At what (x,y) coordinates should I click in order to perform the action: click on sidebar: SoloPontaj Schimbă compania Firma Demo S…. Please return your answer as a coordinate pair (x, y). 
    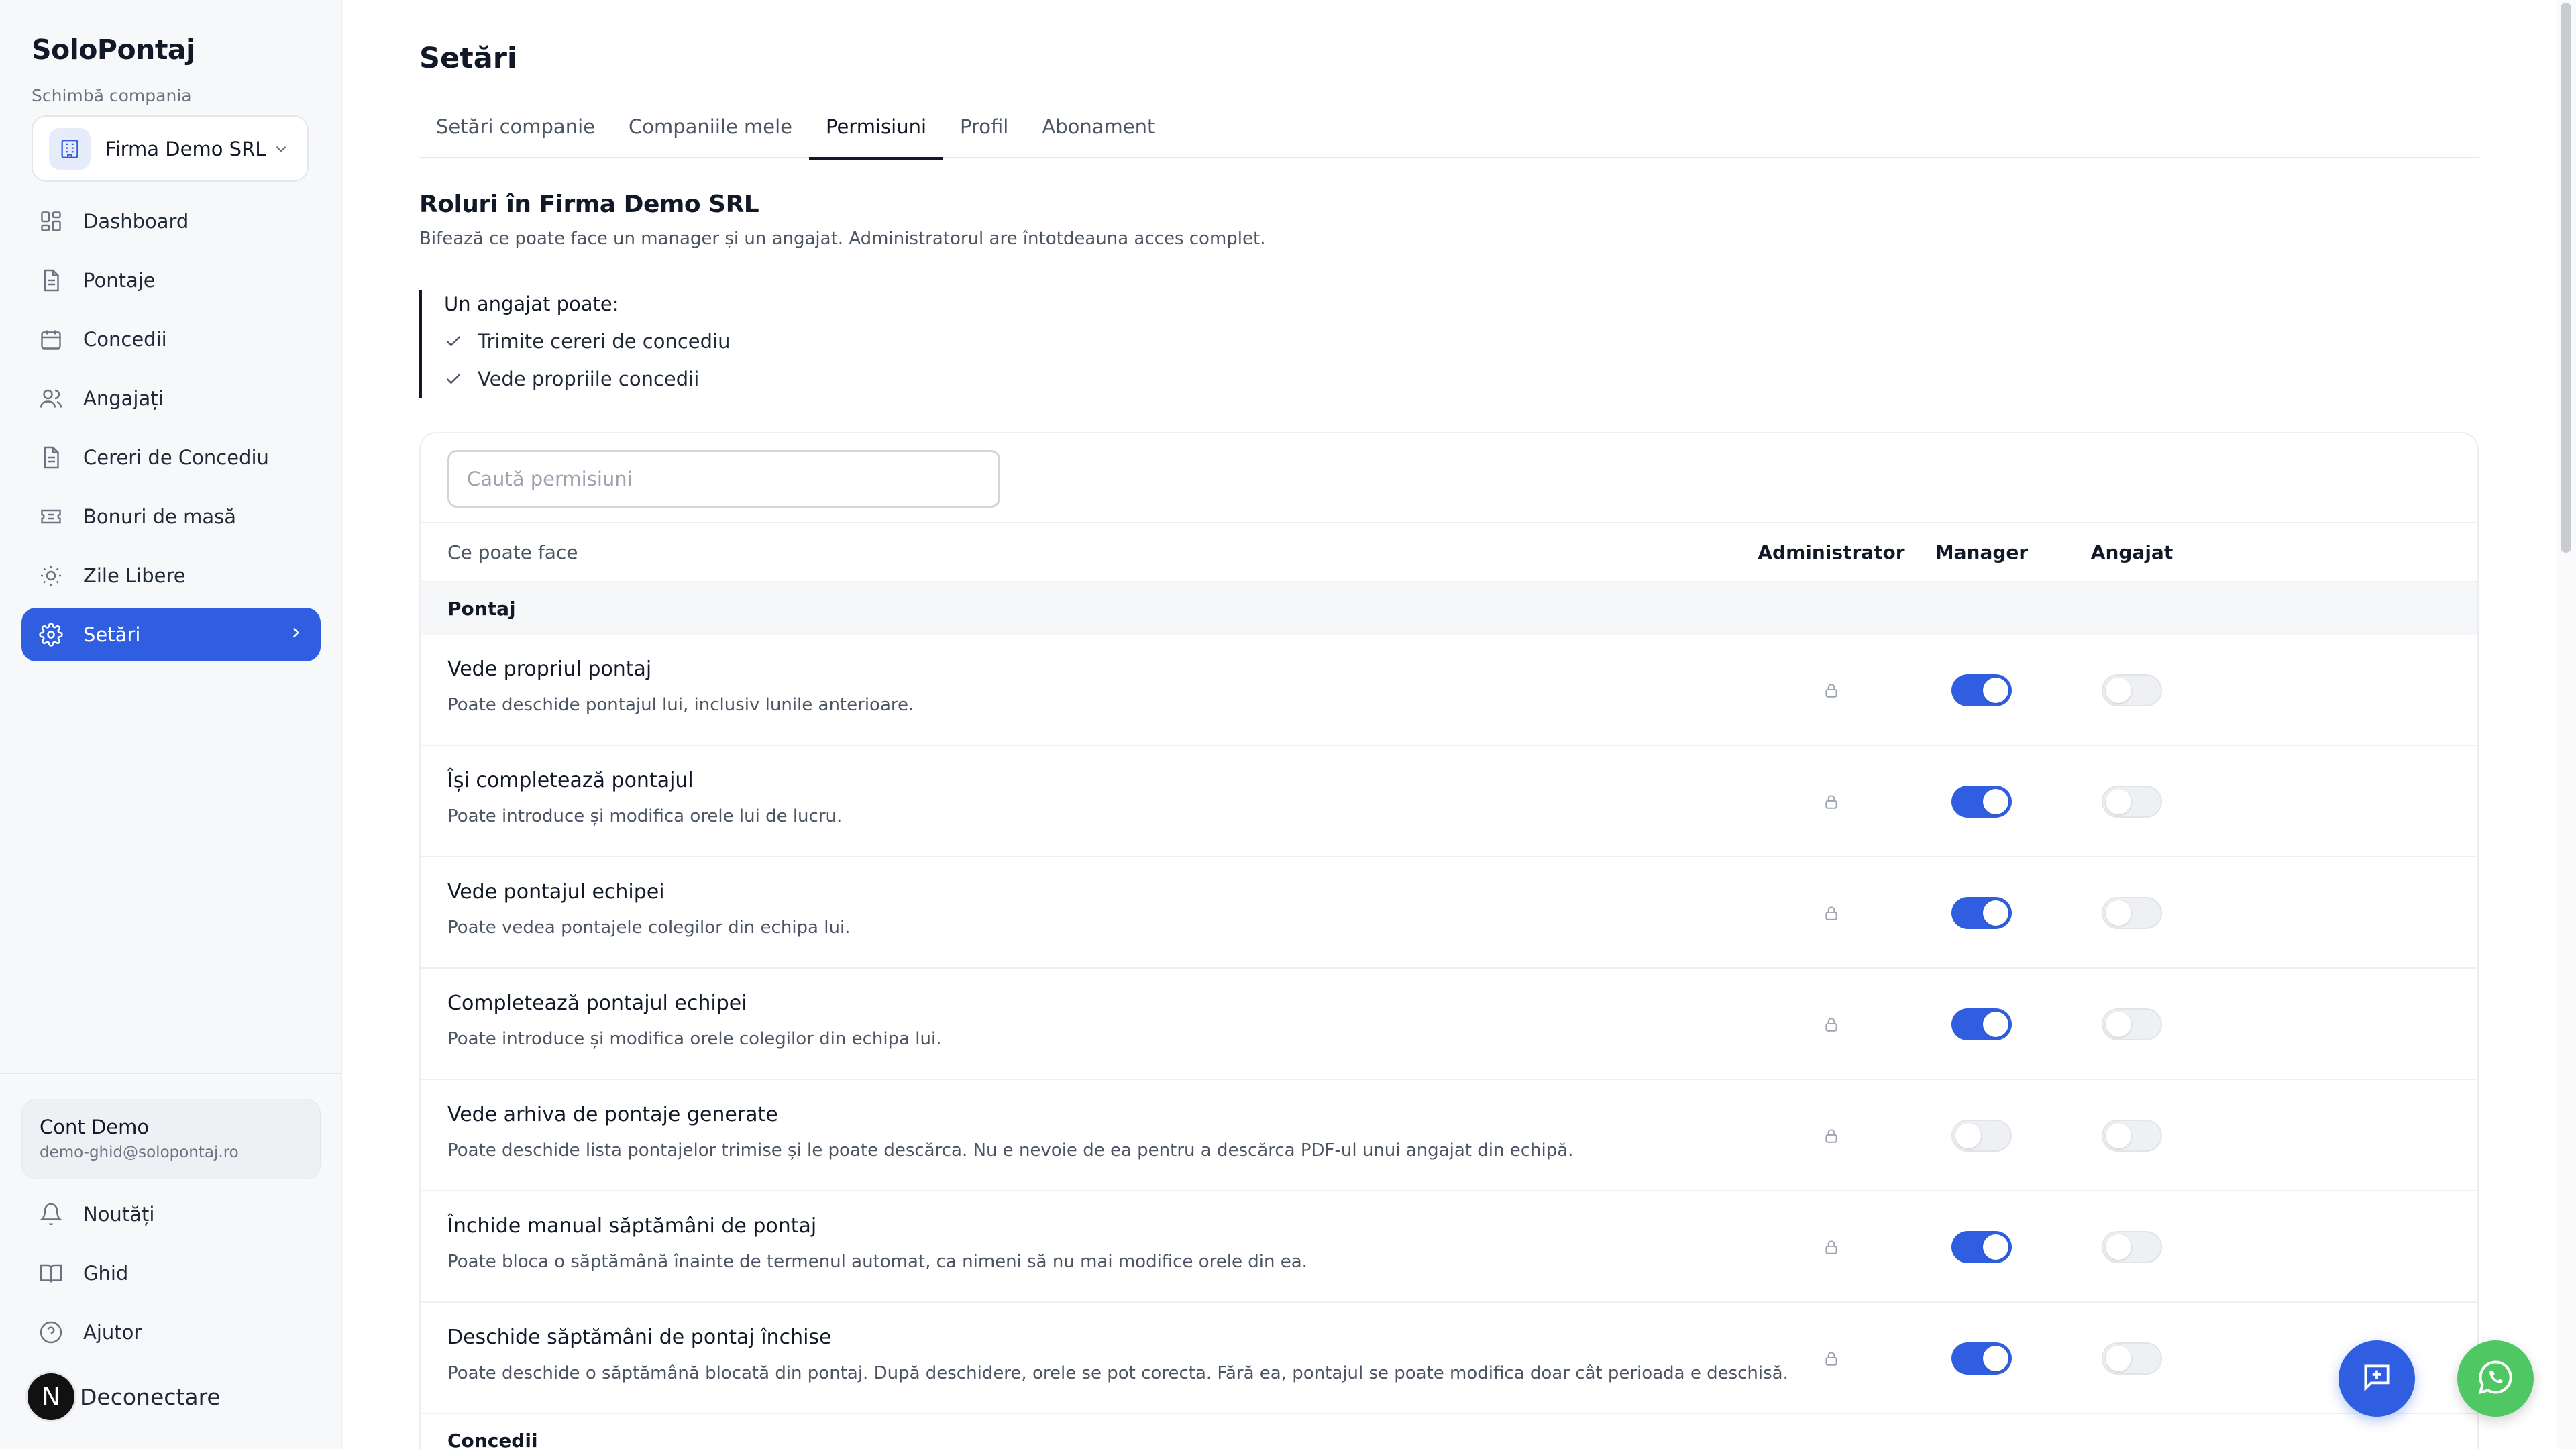
    Looking at the image, I should click on (171, 724).